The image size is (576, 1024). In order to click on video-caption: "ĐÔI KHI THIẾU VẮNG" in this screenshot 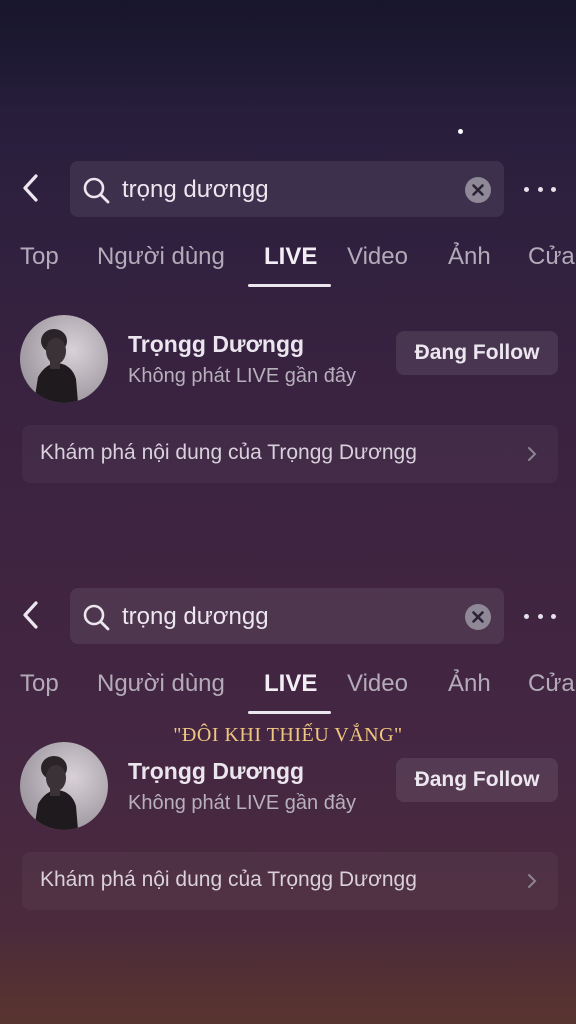, I will do `click(288, 735)`.